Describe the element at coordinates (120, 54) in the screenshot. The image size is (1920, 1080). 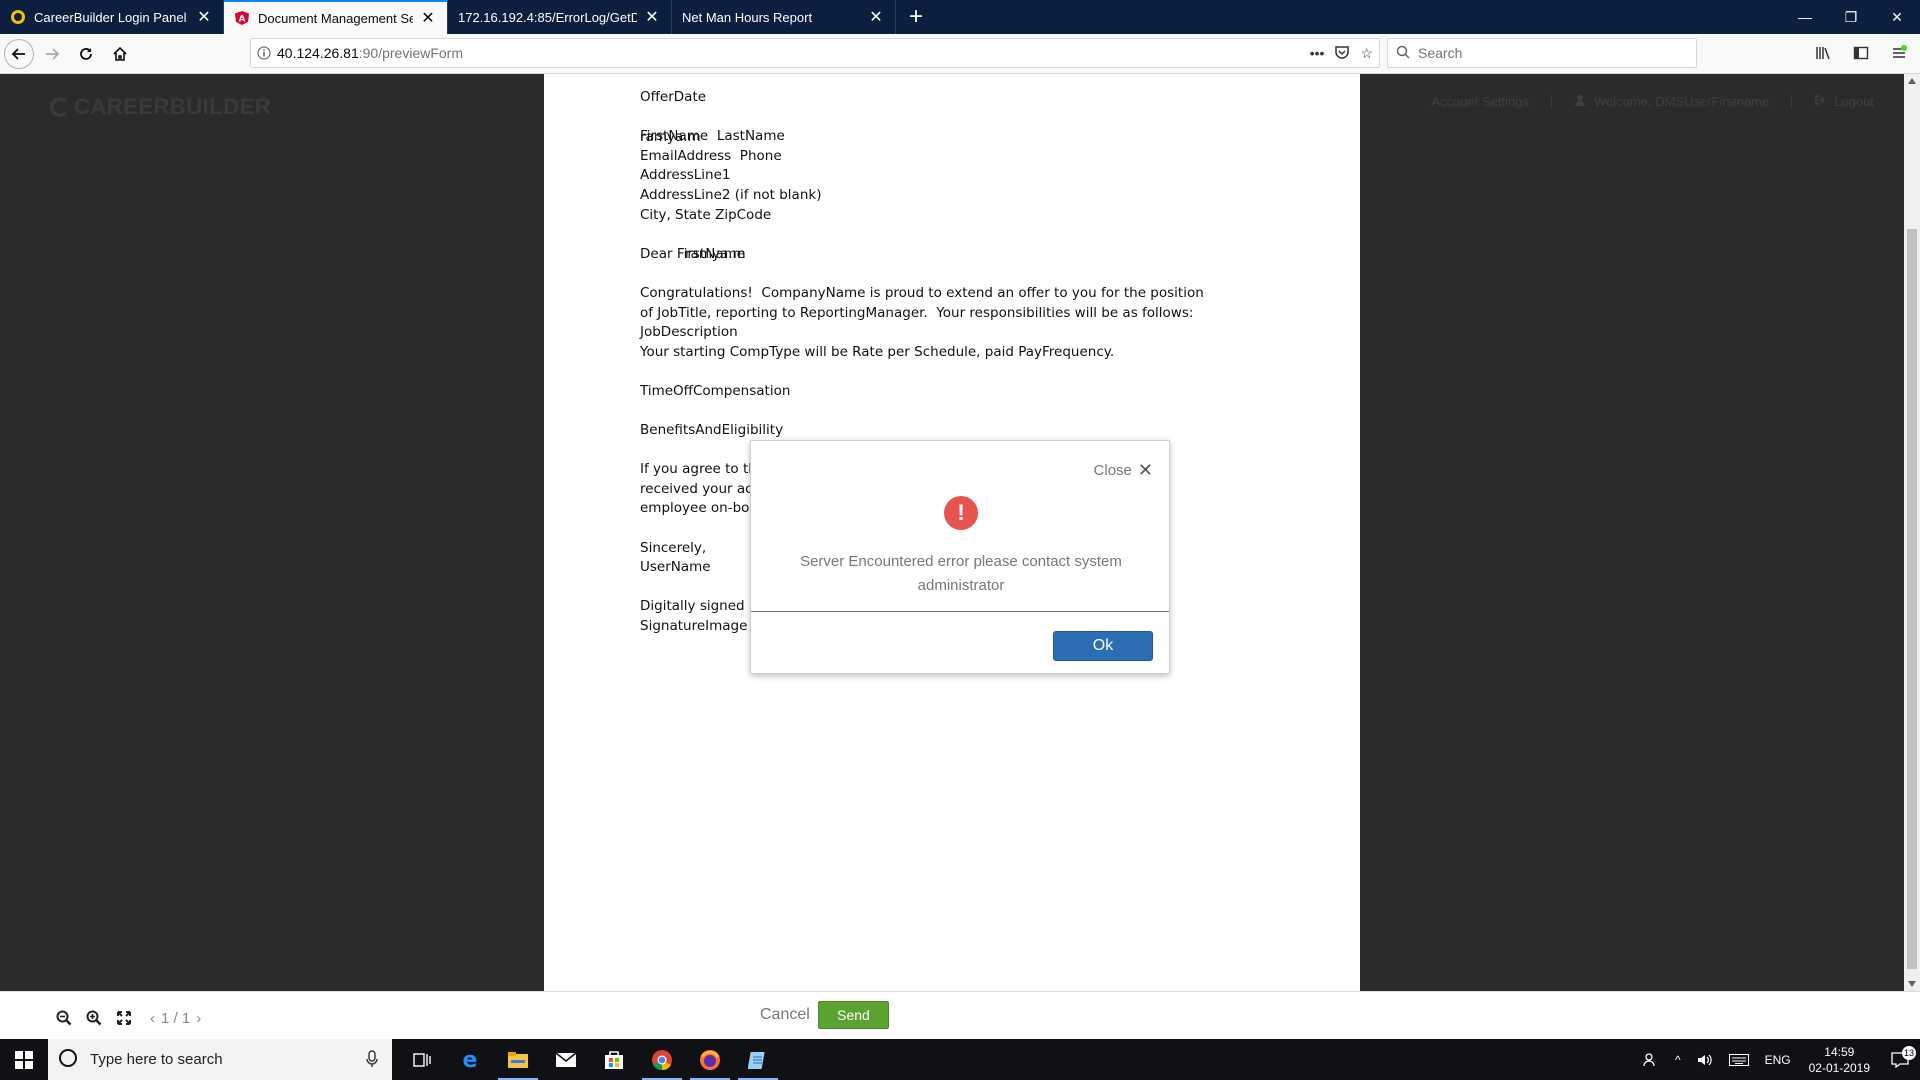
I see `home-icon` at that location.